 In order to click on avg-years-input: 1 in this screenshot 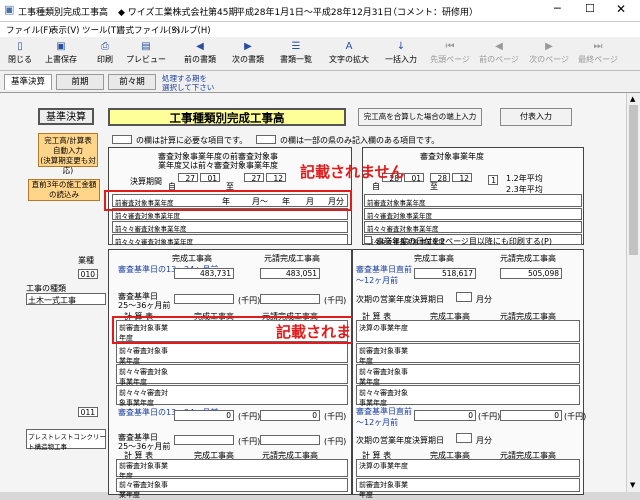, I will do `click(493, 180)`.